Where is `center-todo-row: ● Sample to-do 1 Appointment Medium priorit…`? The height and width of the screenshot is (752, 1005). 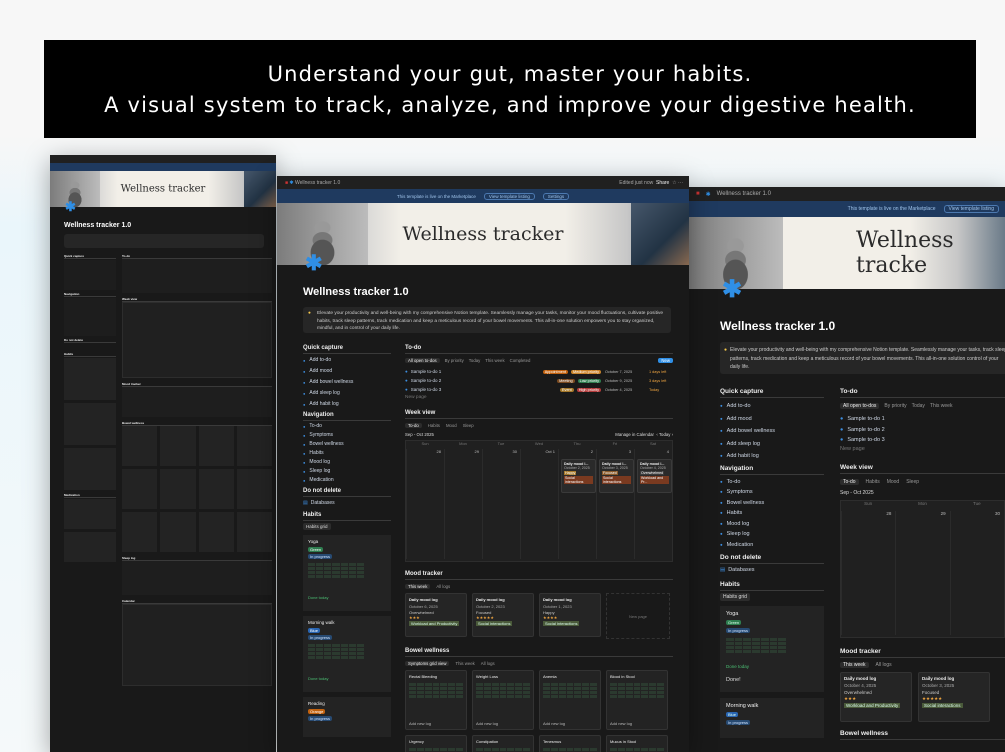
center-todo-row: ● Sample to-do 1 Appointment Medium priorit… is located at coordinates (539, 371).